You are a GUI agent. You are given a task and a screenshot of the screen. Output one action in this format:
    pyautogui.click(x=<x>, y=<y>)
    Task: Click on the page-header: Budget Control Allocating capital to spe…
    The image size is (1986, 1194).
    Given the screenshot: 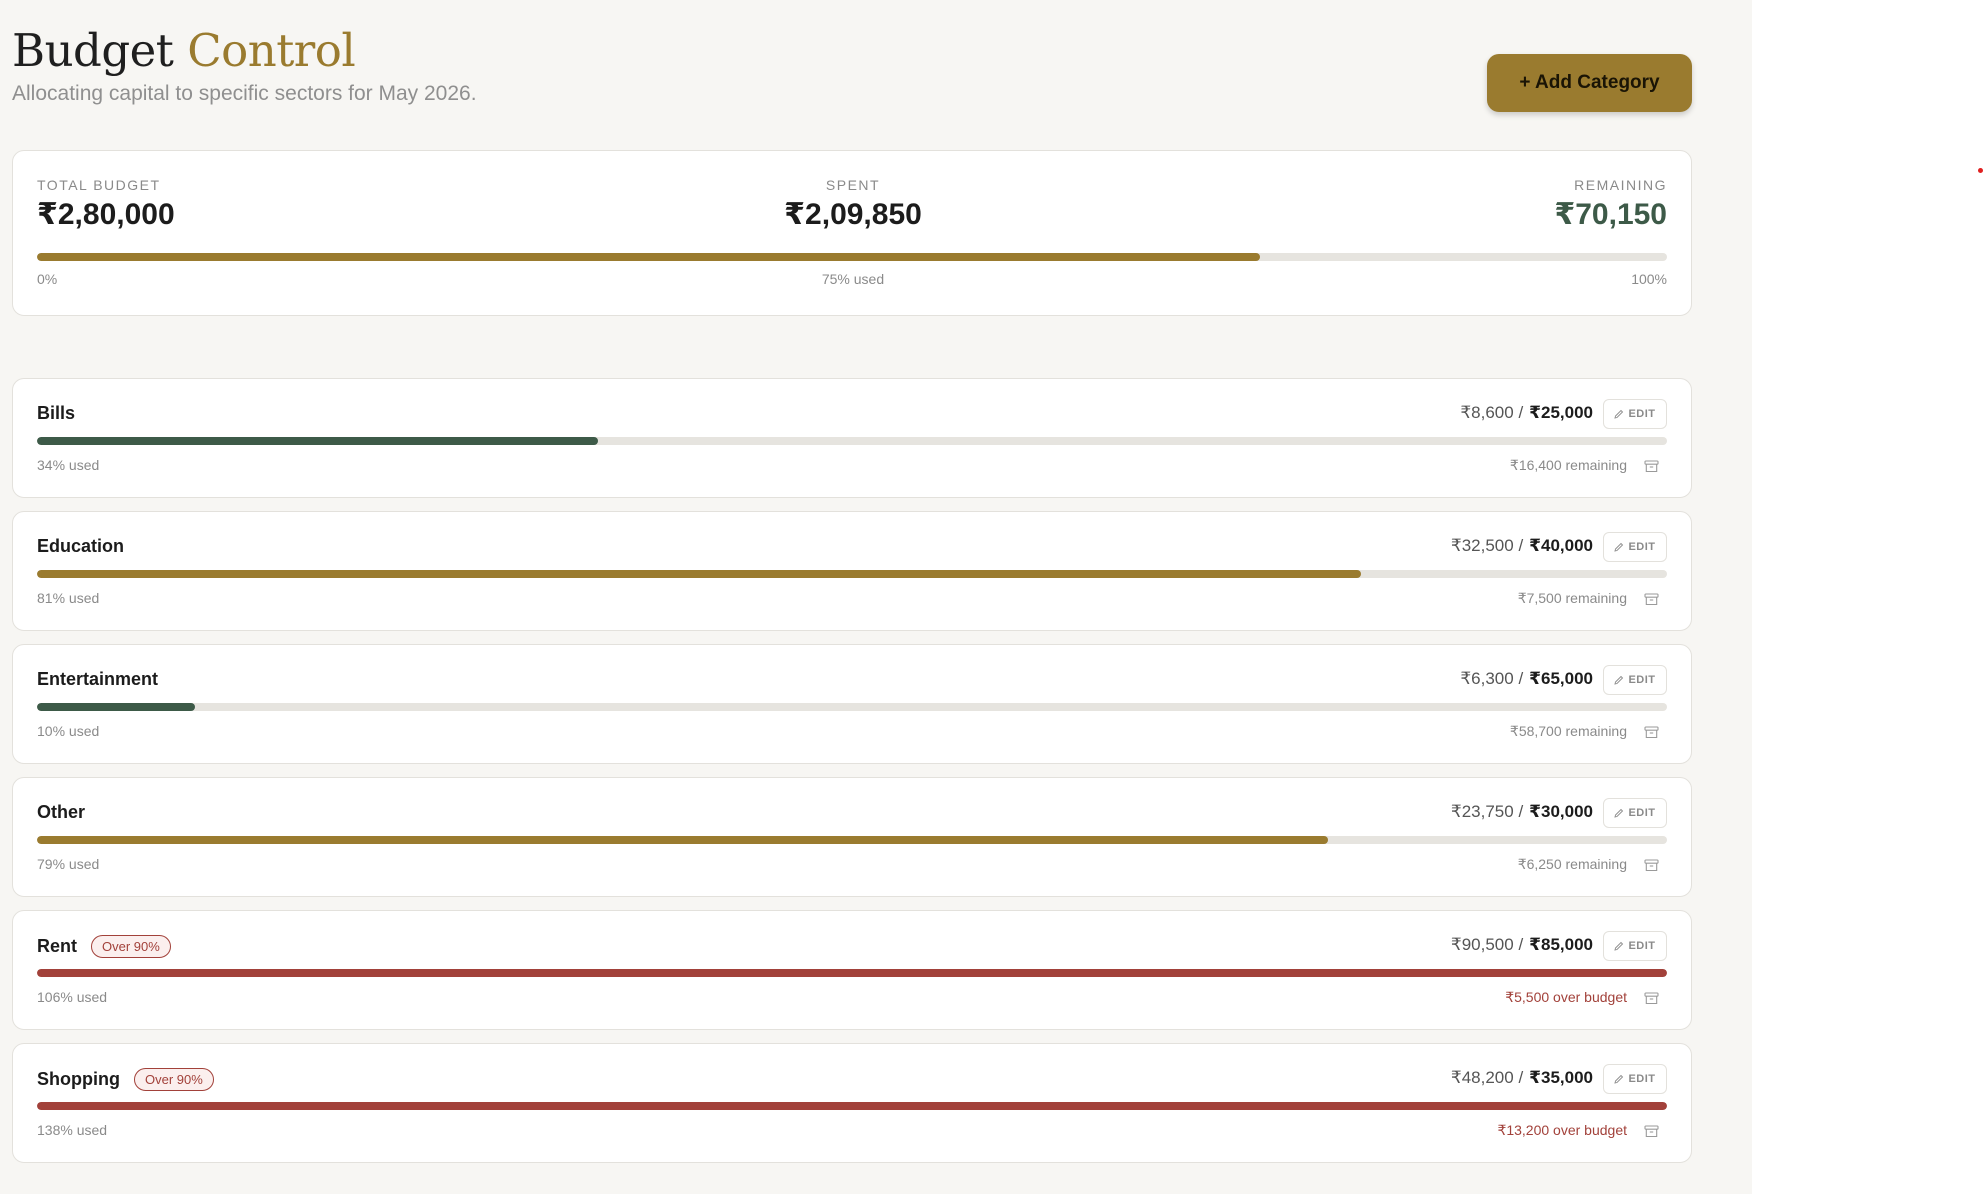 What is the action you would take?
    pyautogui.click(x=852, y=75)
    